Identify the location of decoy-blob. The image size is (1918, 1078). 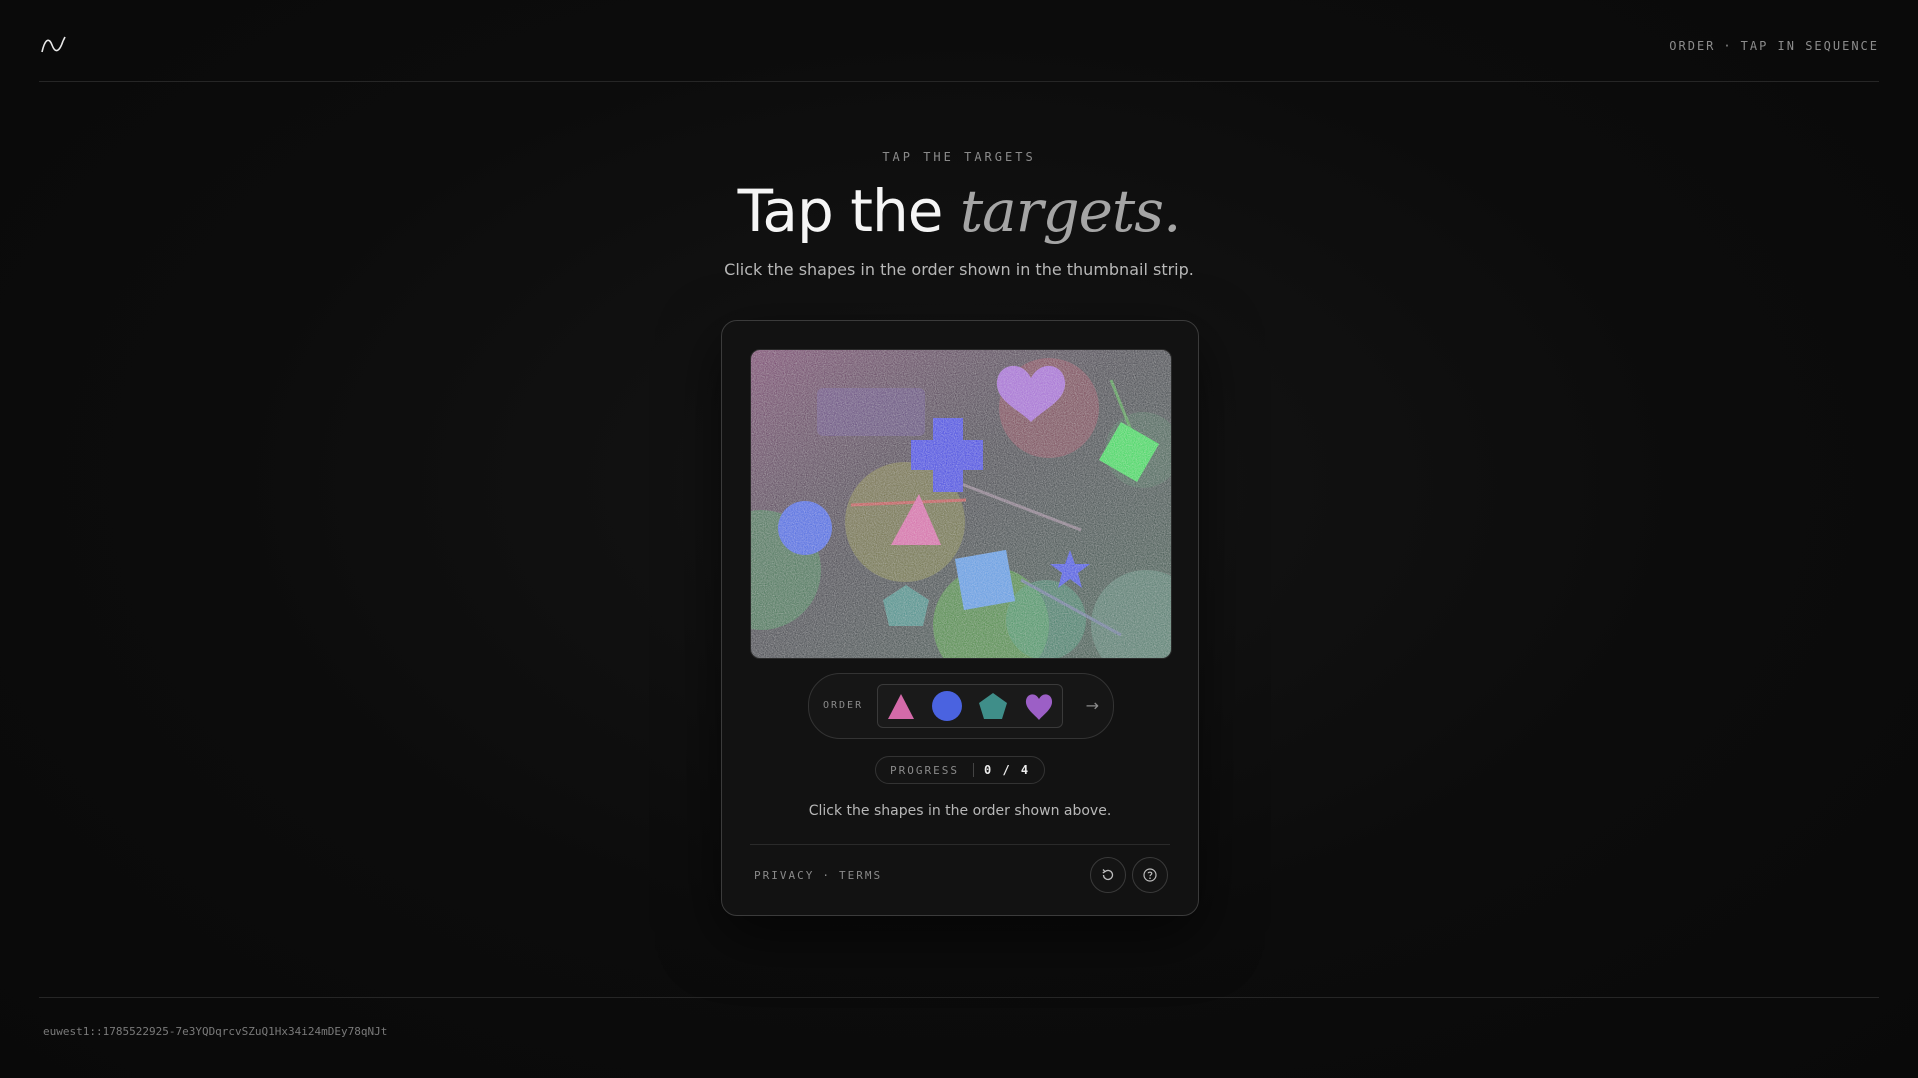
(1046, 619).